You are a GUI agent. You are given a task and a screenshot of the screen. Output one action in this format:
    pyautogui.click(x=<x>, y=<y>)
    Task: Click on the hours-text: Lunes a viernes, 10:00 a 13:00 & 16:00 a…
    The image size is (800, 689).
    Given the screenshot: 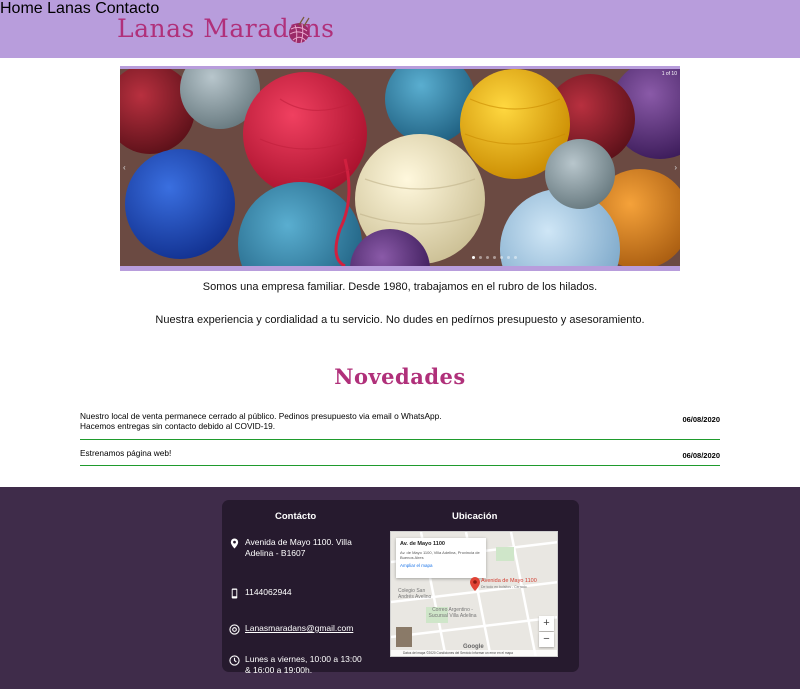 What is the action you would take?
    pyautogui.click(x=303, y=664)
    